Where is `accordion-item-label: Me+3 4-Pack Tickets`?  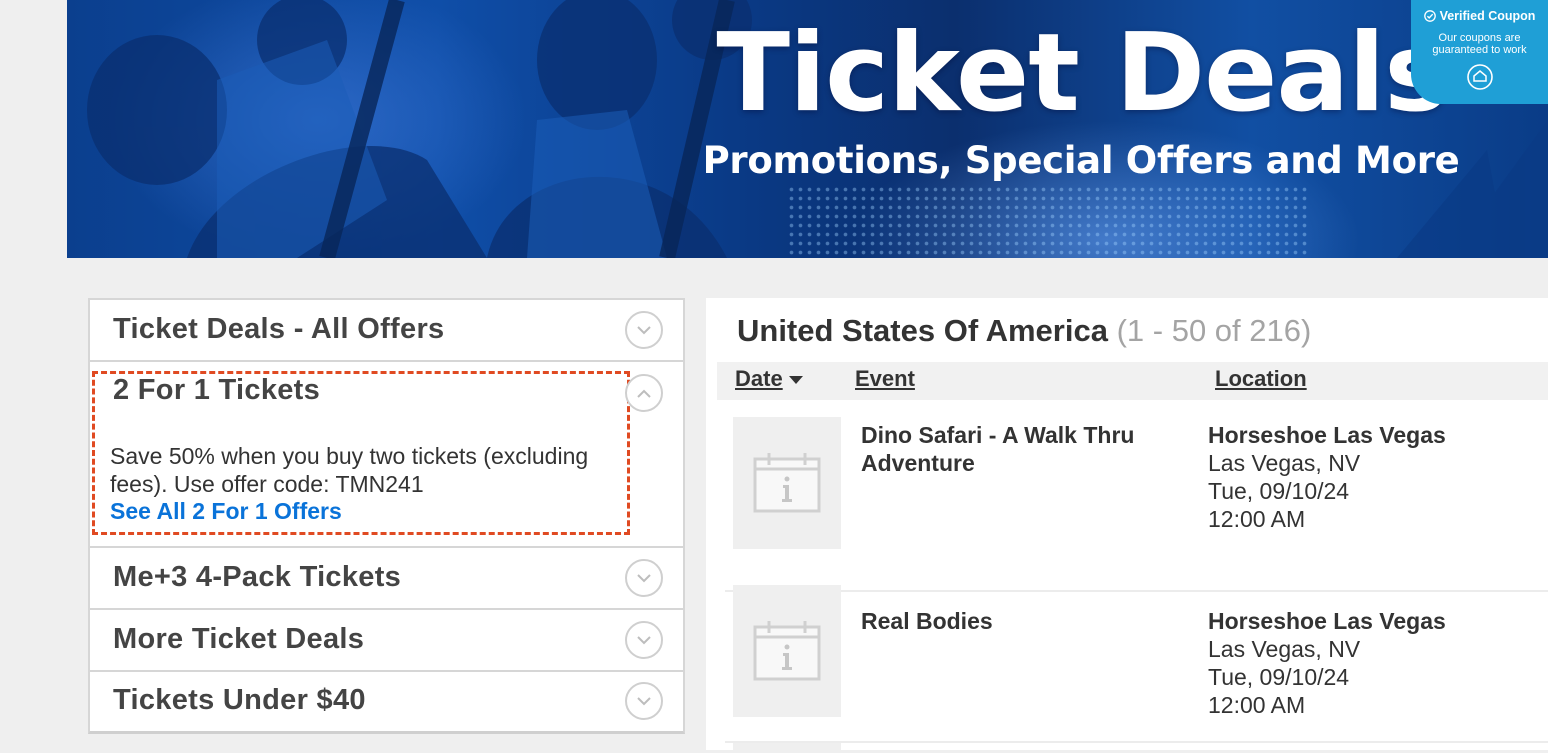 accordion-item-label: Me+3 4-Pack Tickets is located at coordinates (257, 577).